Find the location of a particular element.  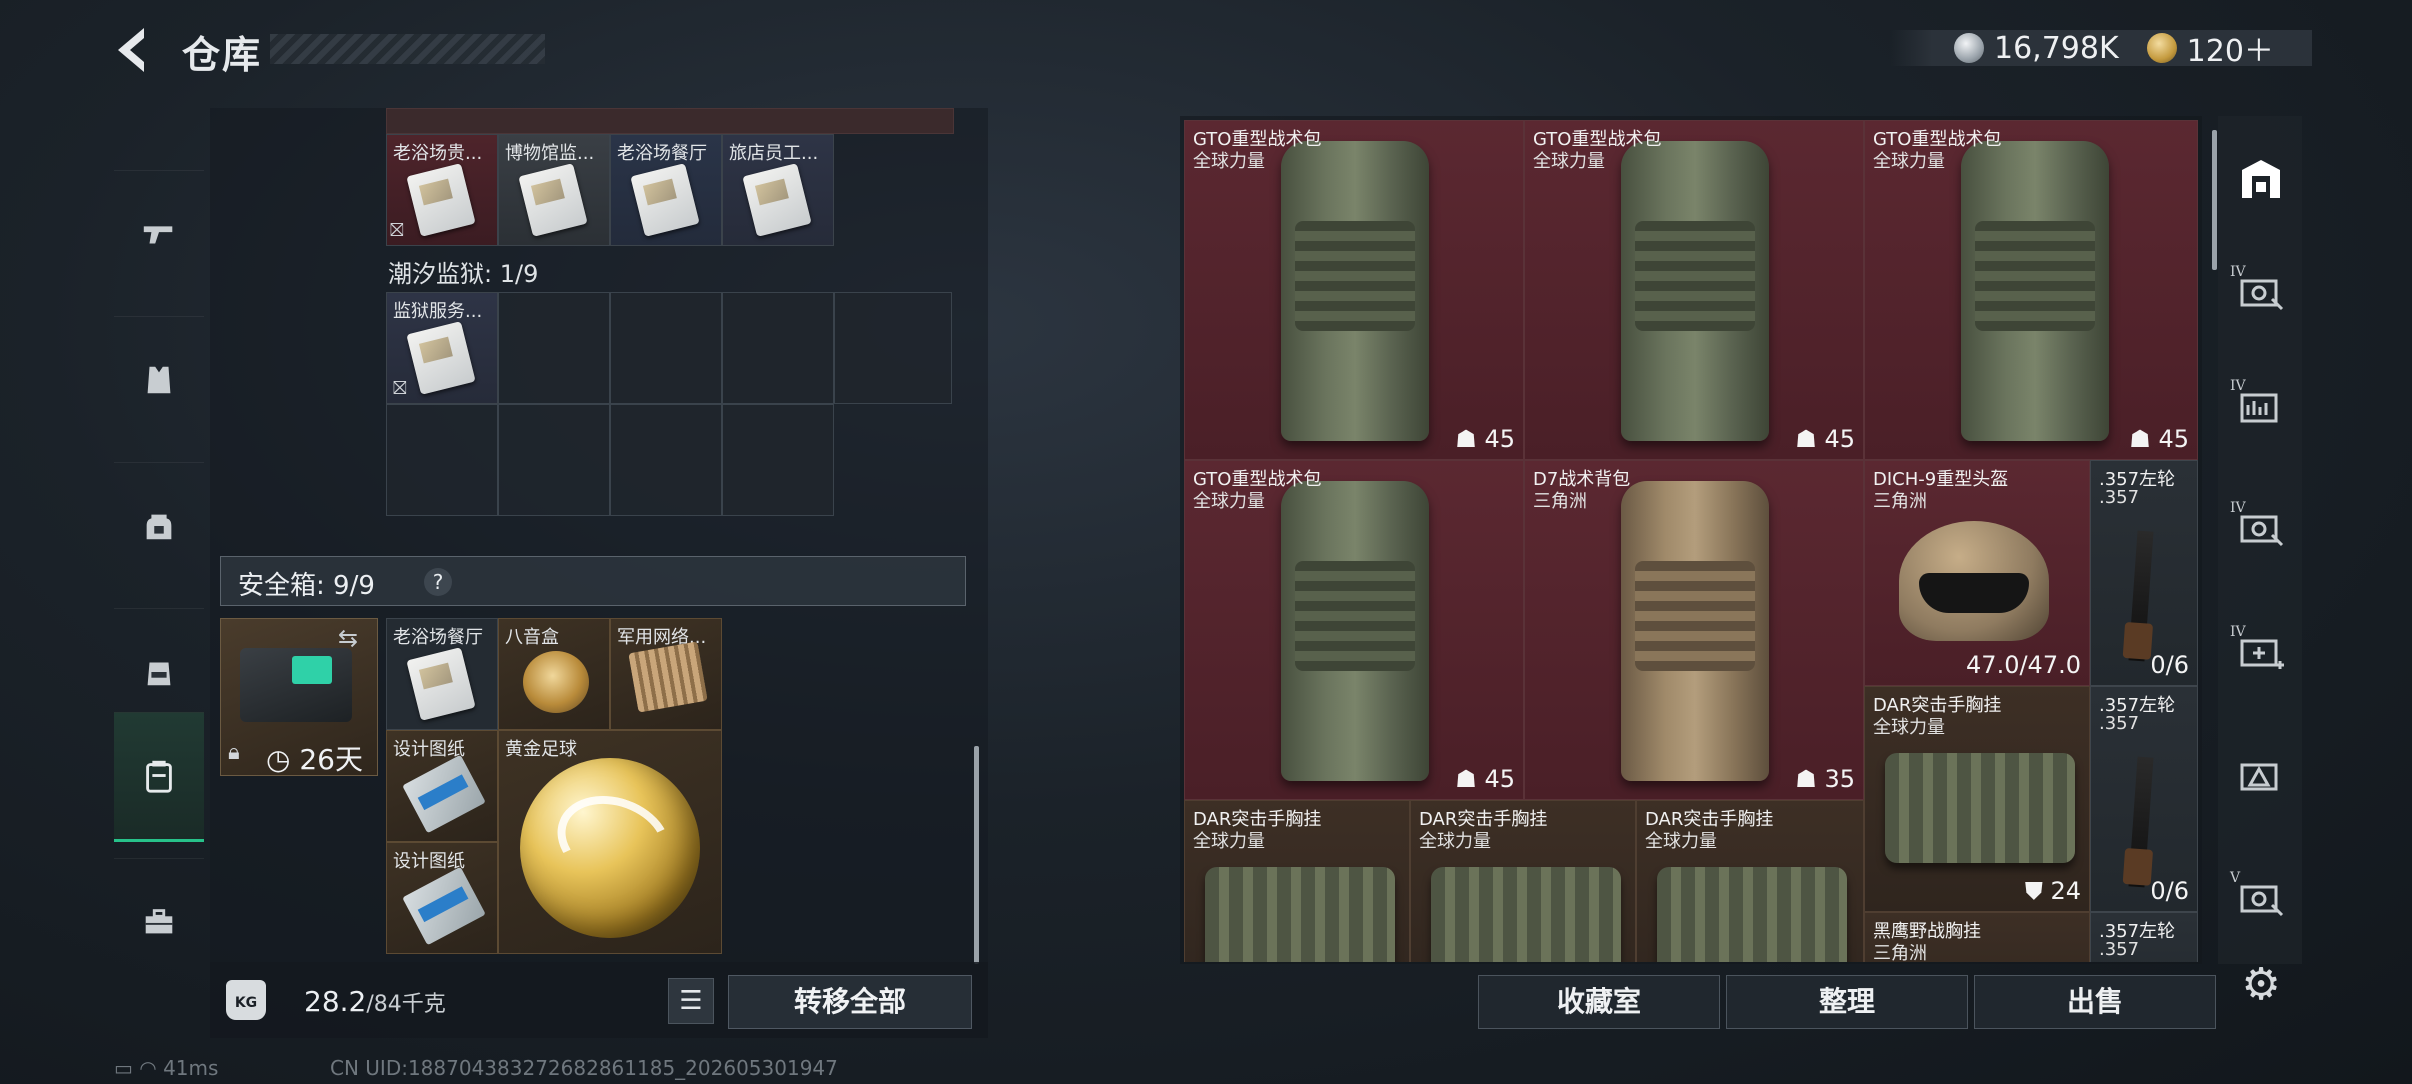

no-card-icon: ⛝ is located at coordinates (397, 230).